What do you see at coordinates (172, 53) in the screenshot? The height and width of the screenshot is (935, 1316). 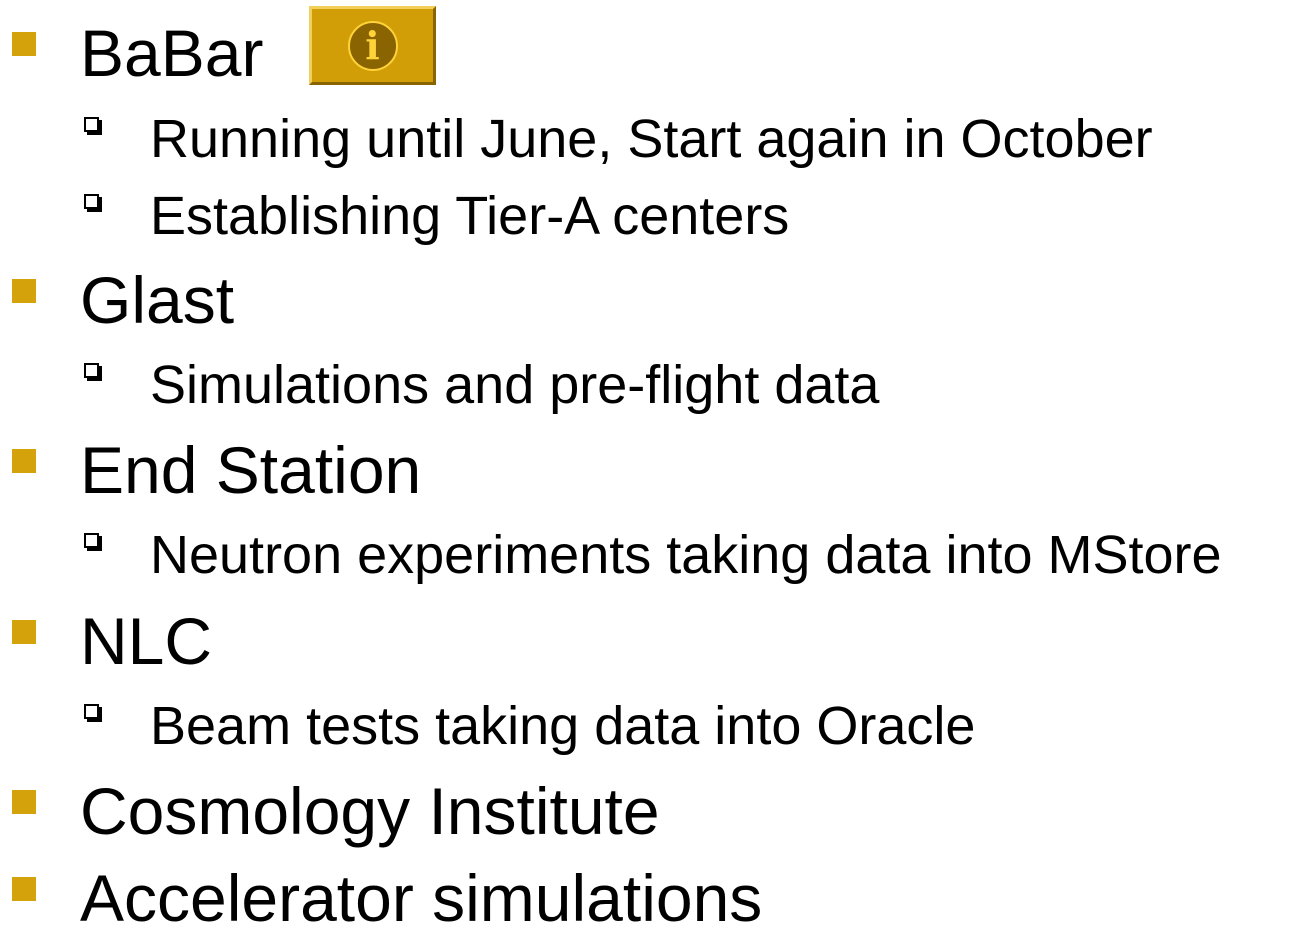 I see `list-item-label: BaBar` at bounding box center [172, 53].